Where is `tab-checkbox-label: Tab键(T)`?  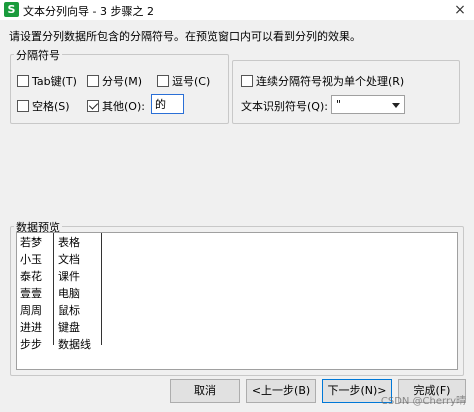 tab-checkbox-label: Tab键(T) is located at coordinates (54, 81).